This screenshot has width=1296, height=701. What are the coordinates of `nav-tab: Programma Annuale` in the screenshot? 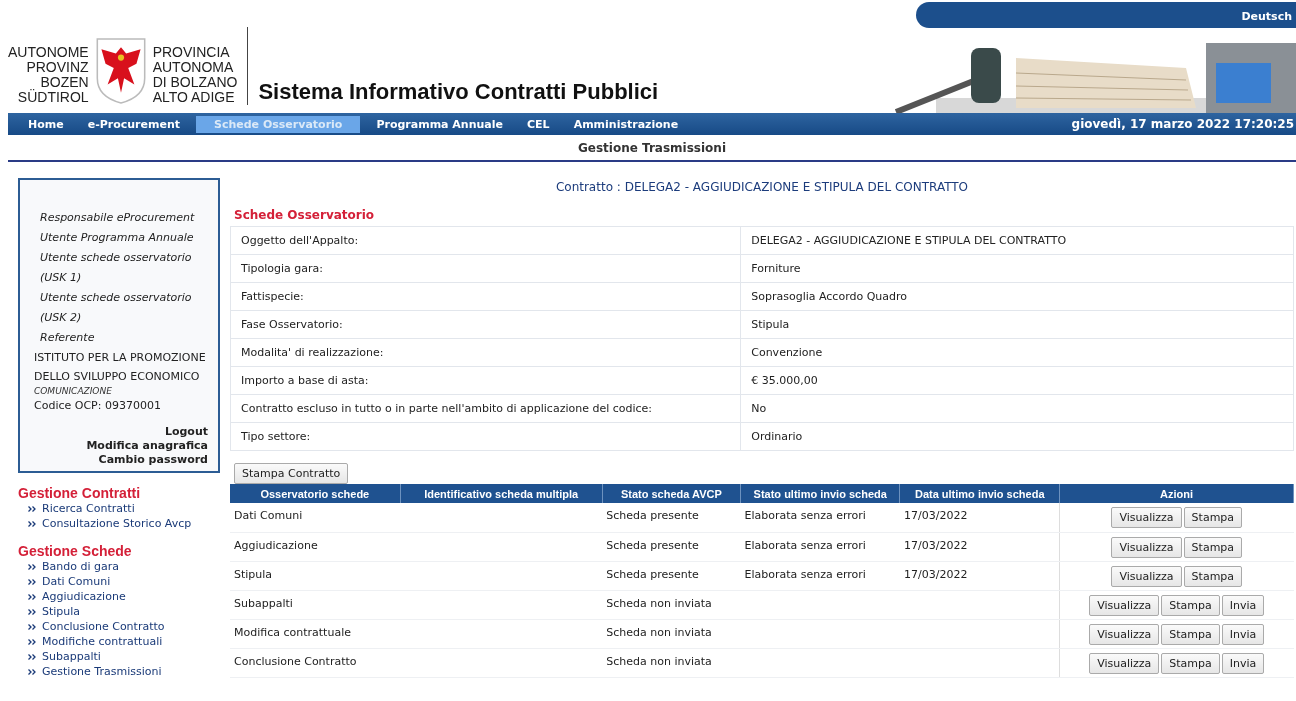 It's located at (439, 124).